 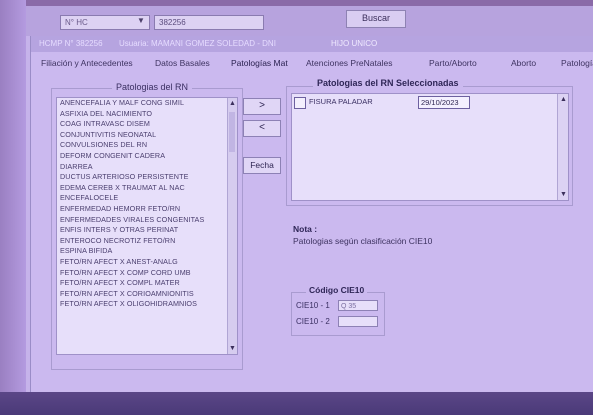 What do you see at coordinates (300, 103) in the screenshot?
I see `row-checkbox` at bounding box center [300, 103].